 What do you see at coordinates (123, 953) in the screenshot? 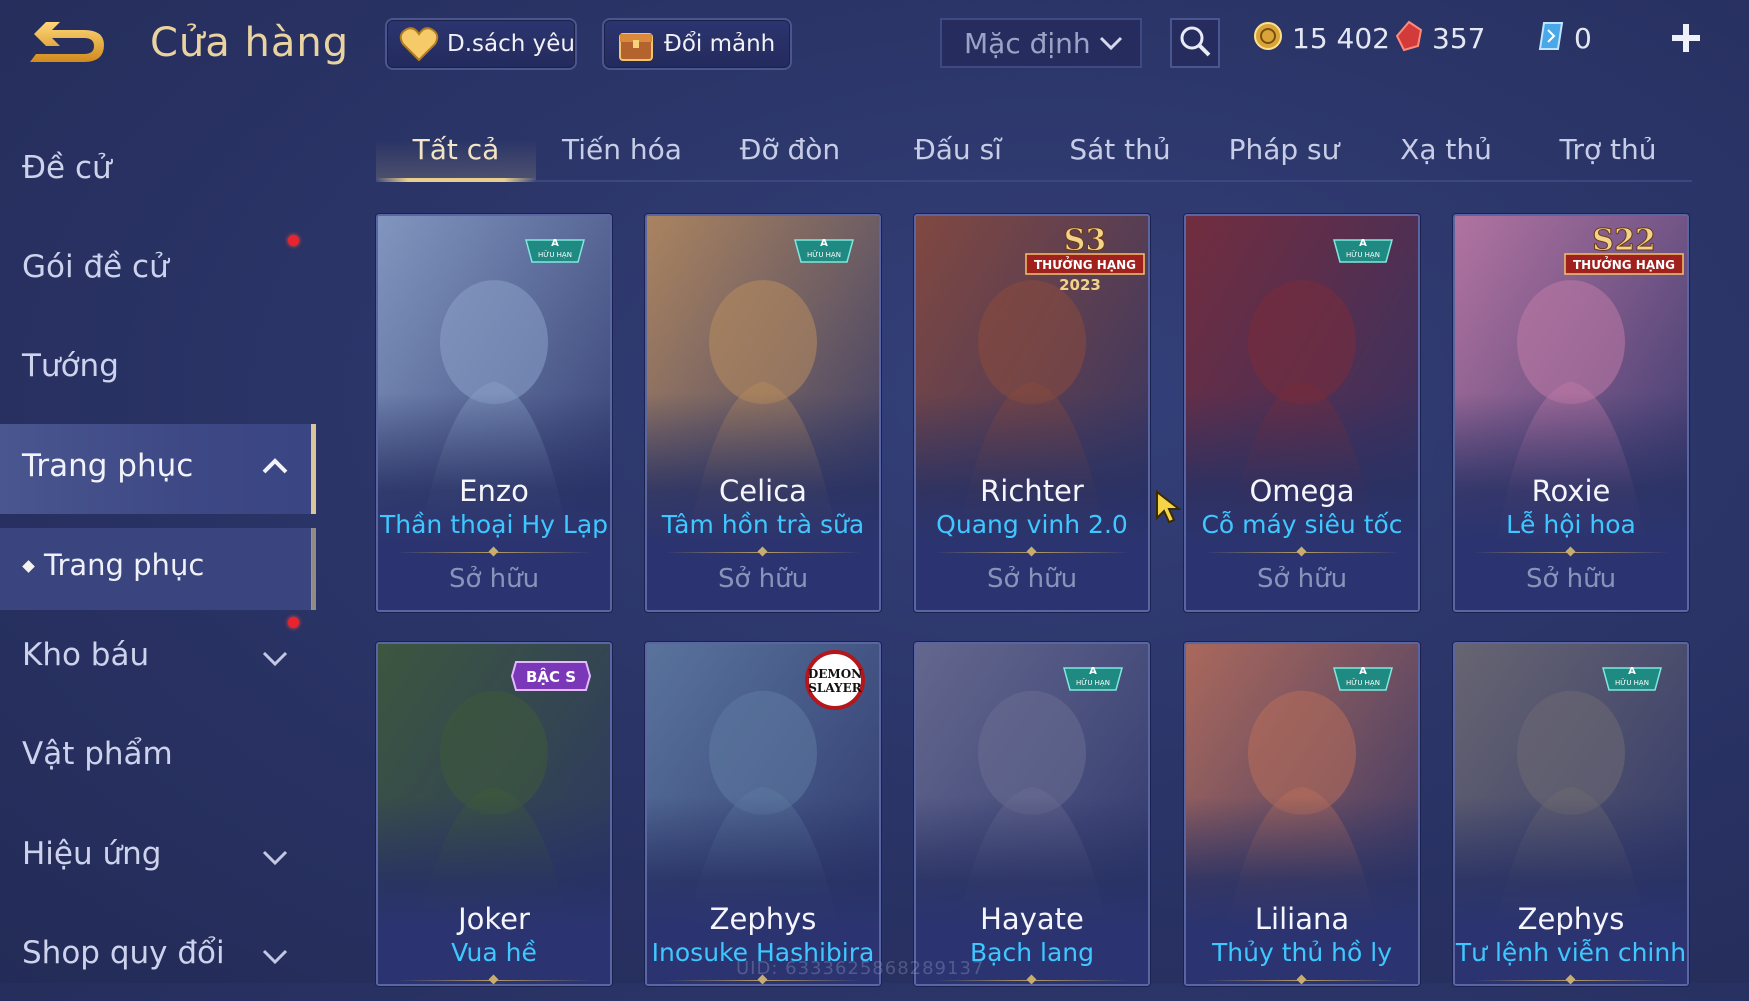
I see `sidebar-item-label: Shop quy đổi` at bounding box center [123, 953].